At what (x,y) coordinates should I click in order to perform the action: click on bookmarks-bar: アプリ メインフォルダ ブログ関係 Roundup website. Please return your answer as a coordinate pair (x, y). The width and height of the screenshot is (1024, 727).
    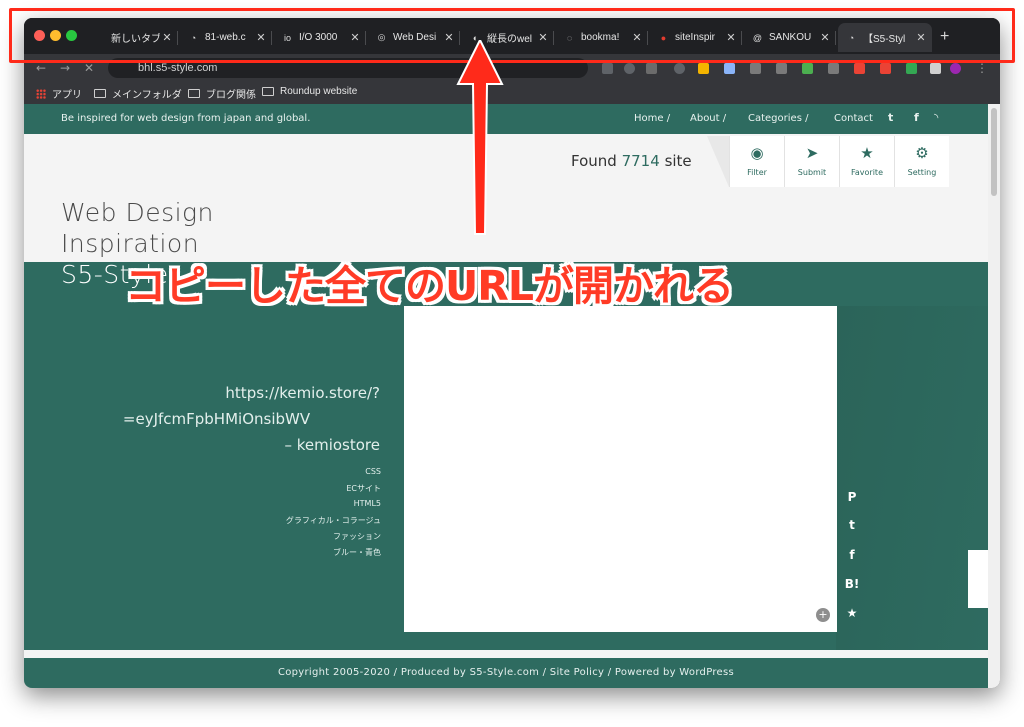
    Looking at the image, I should click on (512, 93).